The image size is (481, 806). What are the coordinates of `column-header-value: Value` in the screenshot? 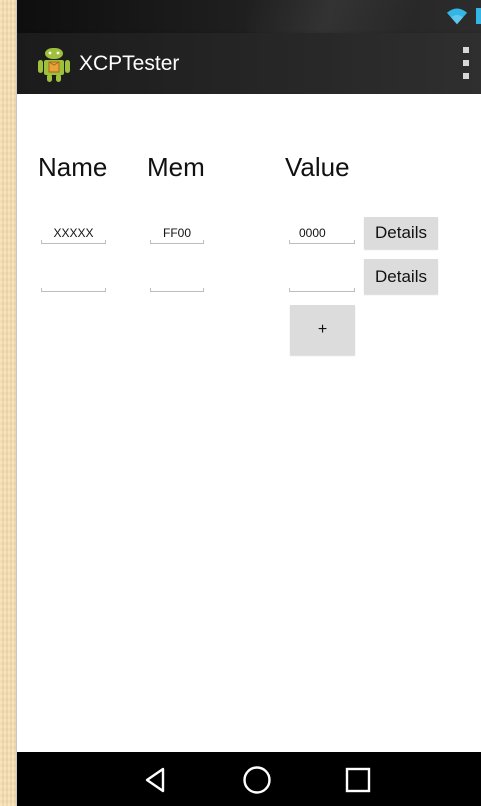 It's located at (317, 167).